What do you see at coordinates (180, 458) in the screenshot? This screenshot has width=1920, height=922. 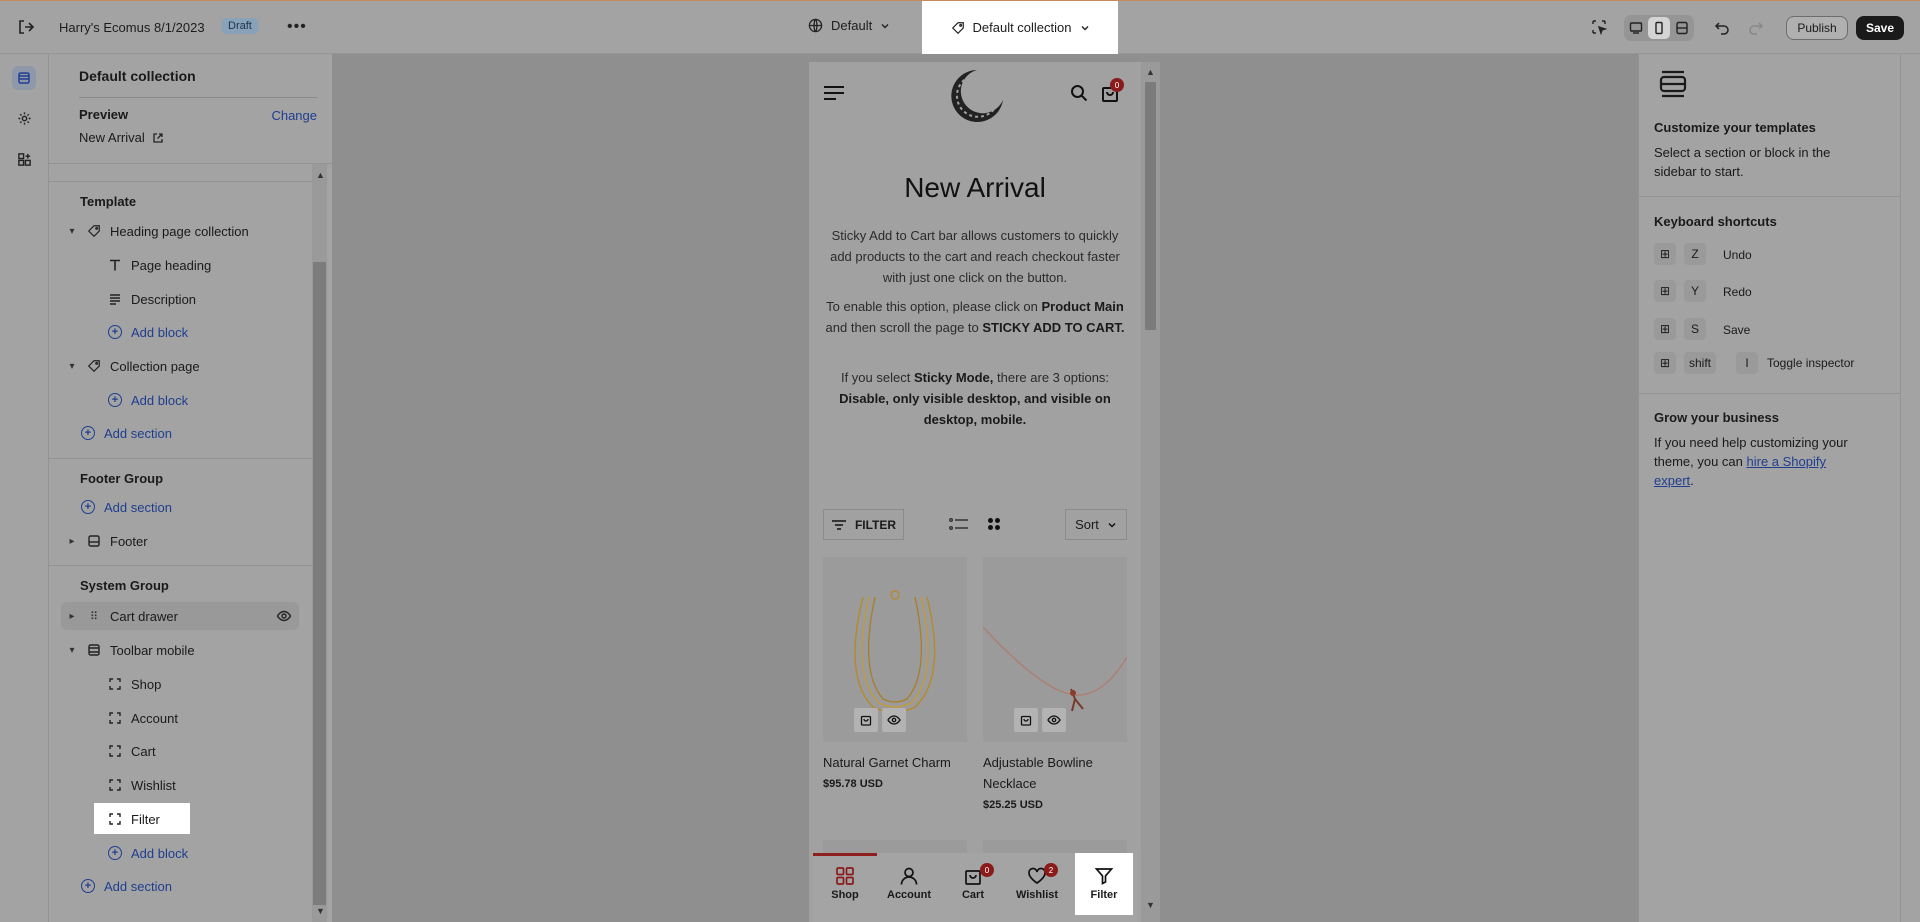 I see `sidebar-divider` at bounding box center [180, 458].